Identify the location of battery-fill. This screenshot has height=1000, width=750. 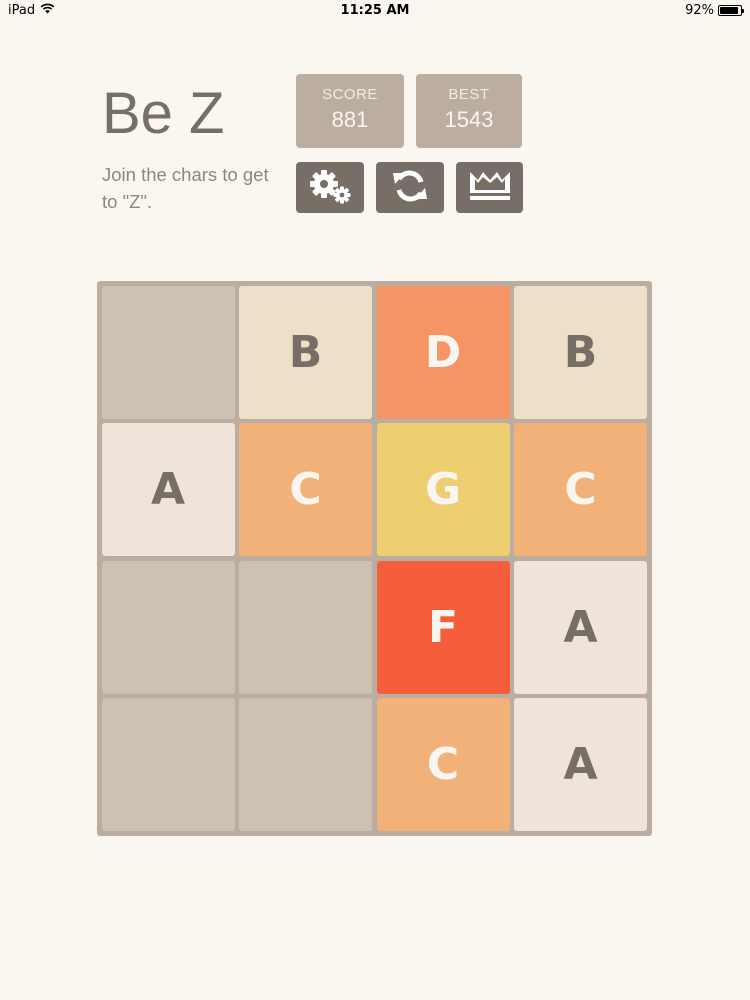
(729, 10).